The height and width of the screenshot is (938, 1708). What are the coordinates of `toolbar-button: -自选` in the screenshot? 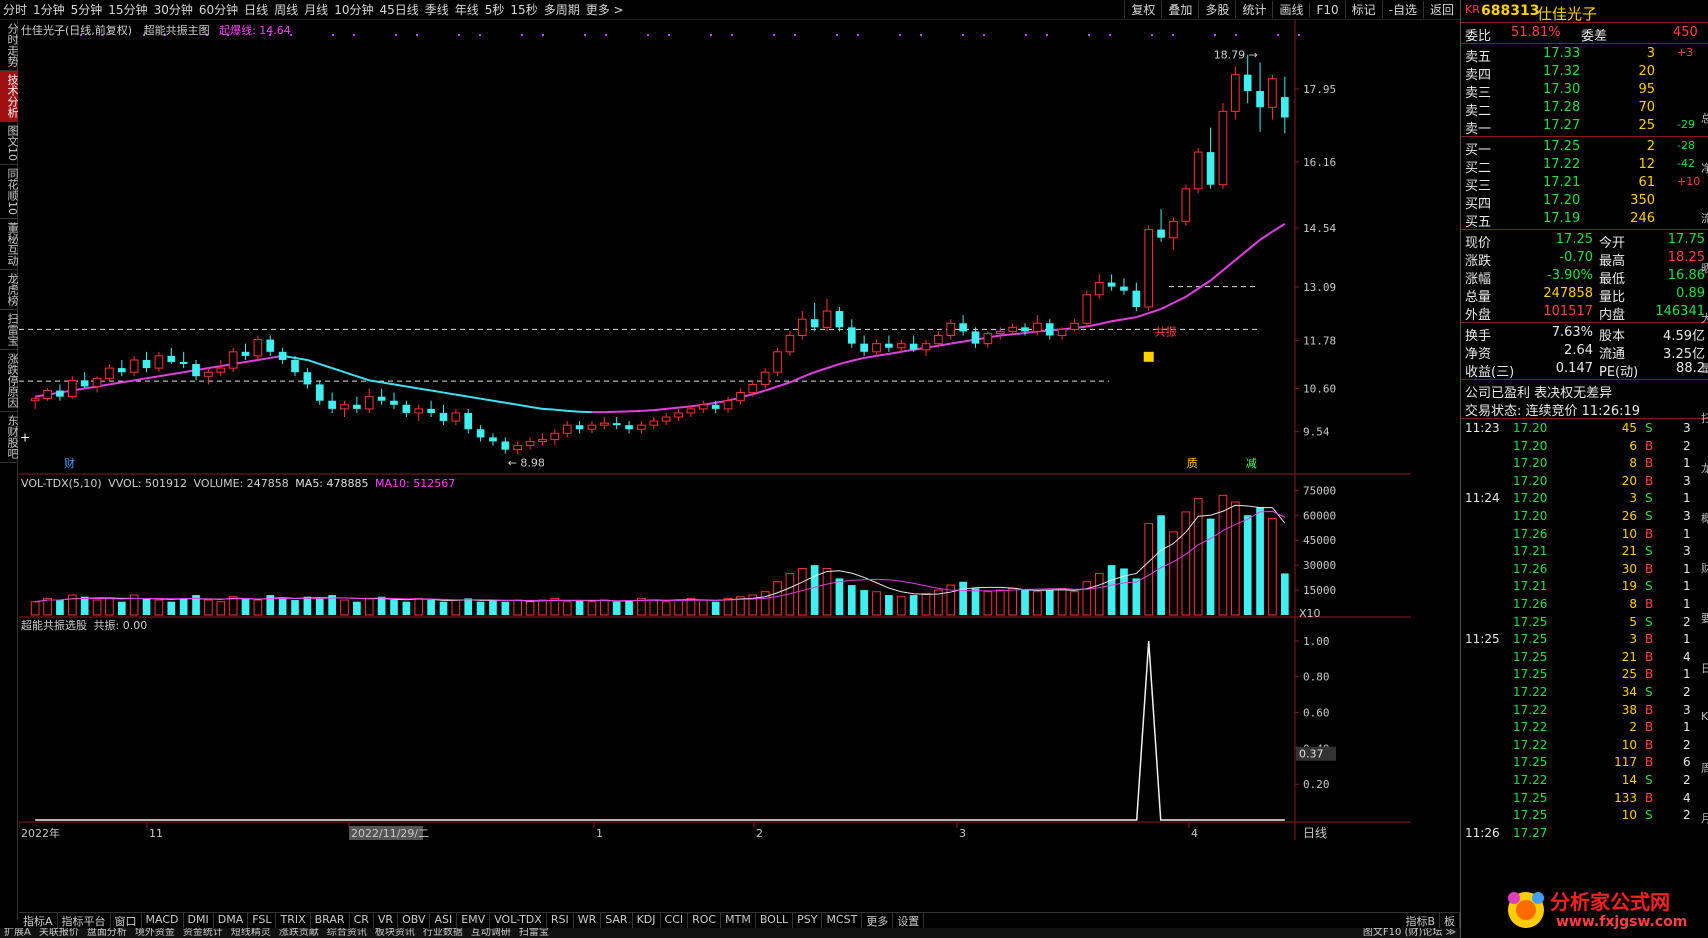 It's located at (1402, 9).